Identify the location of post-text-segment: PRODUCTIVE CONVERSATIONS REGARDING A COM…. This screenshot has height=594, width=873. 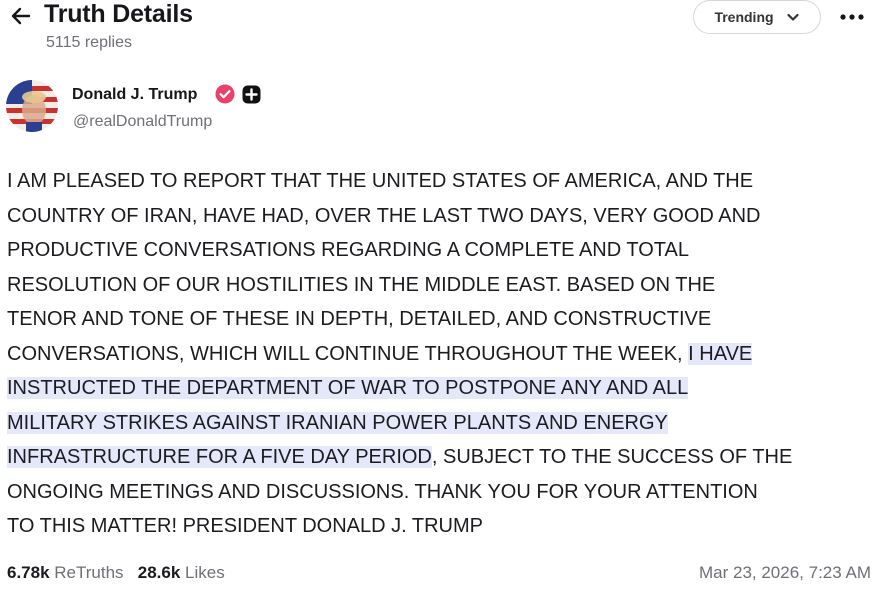
(348, 250).